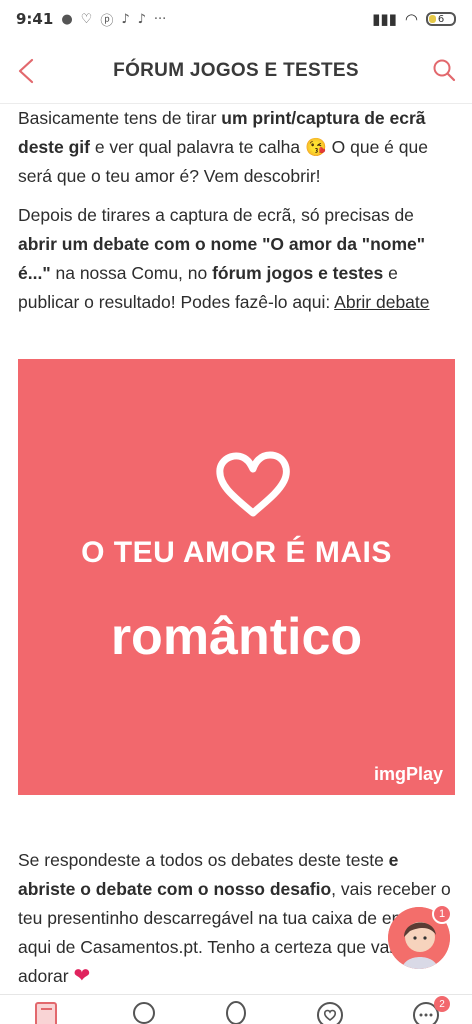 The image size is (472, 1024). I want to click on pinterest-icon: ⓟ, so click(107, 21).